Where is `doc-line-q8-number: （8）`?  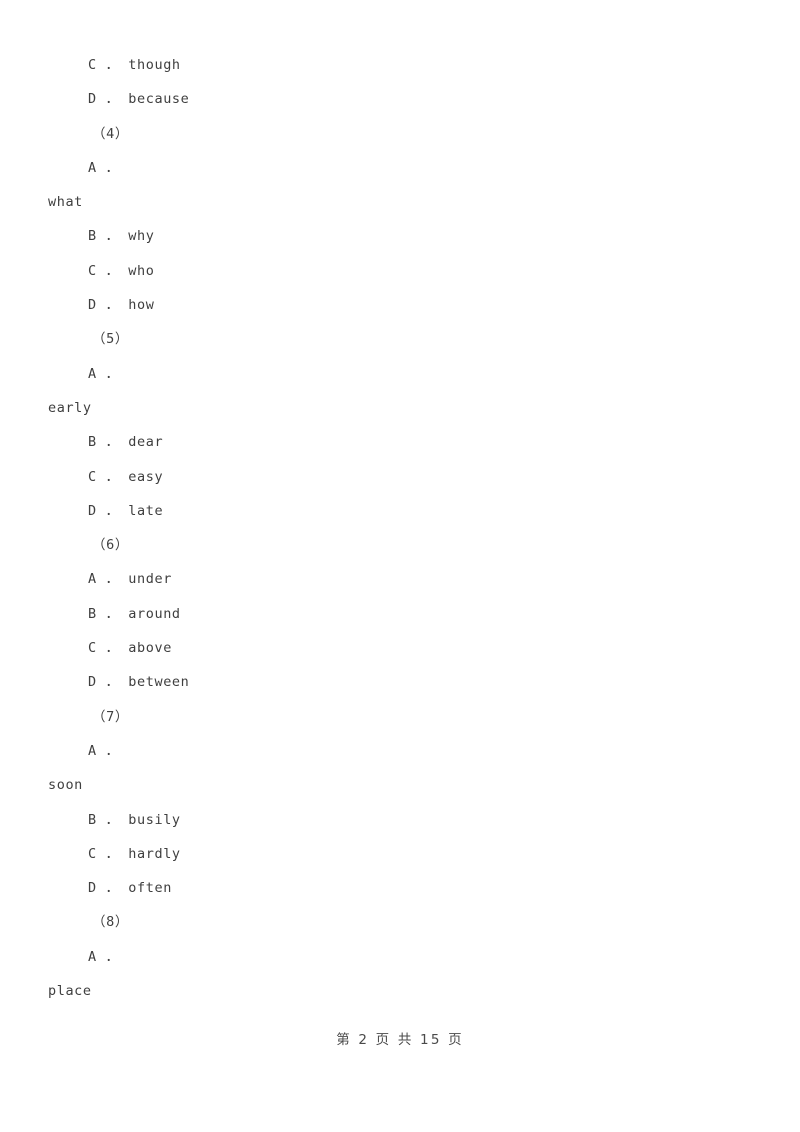
doc-line-q8-number: （8） is located at coordinates (110, 922).